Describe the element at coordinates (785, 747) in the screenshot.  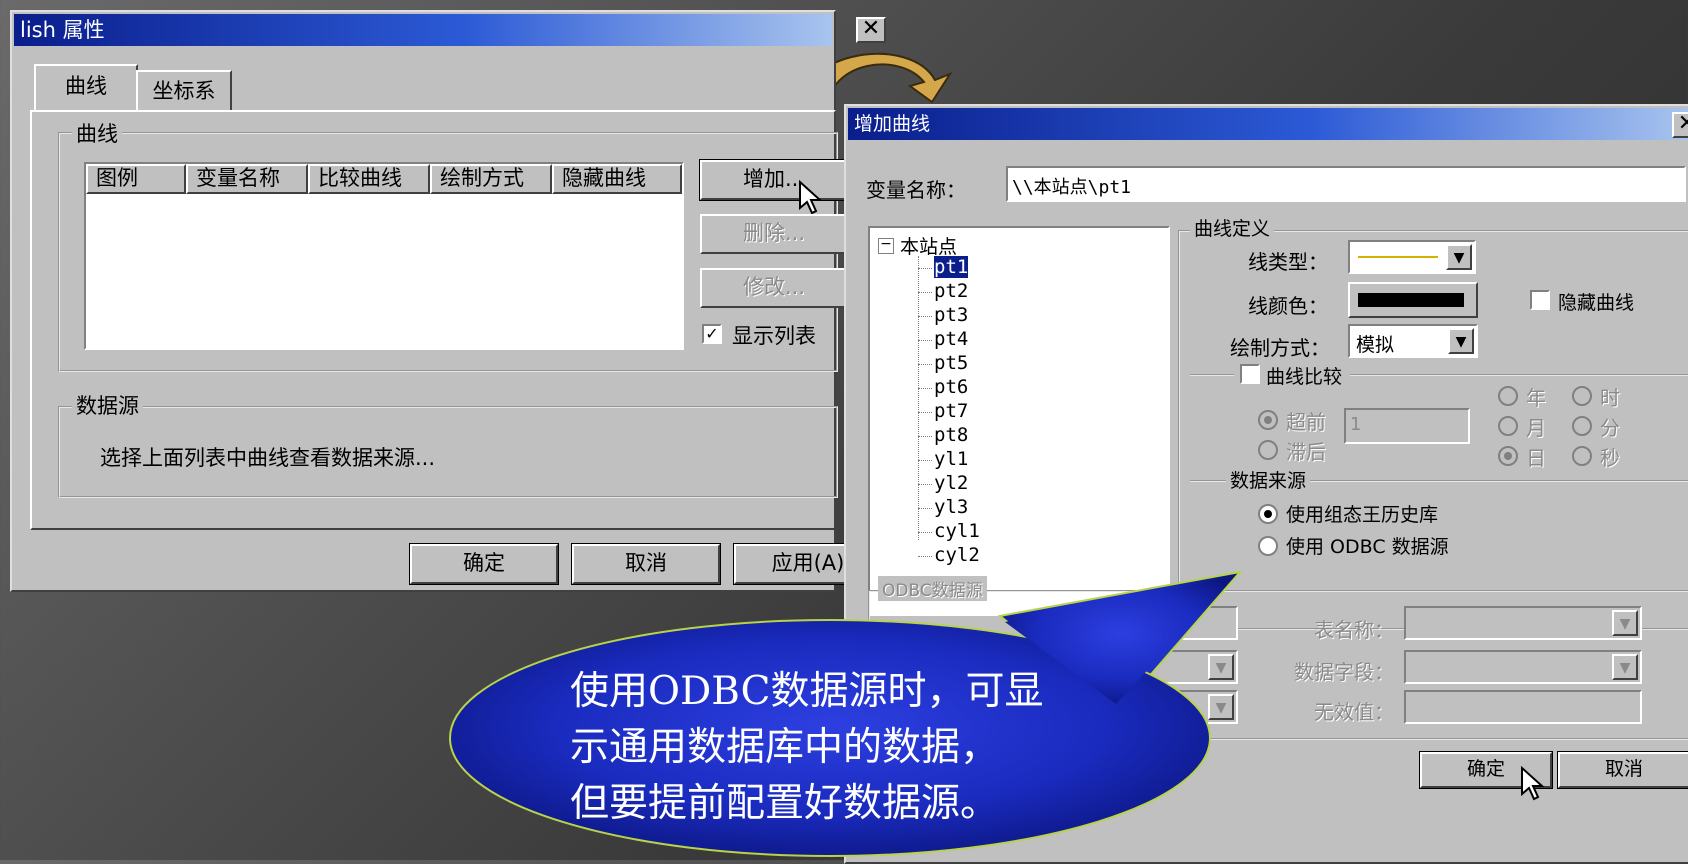
I see `callout-line-2: 示通用数据库中的数据，` at that location.